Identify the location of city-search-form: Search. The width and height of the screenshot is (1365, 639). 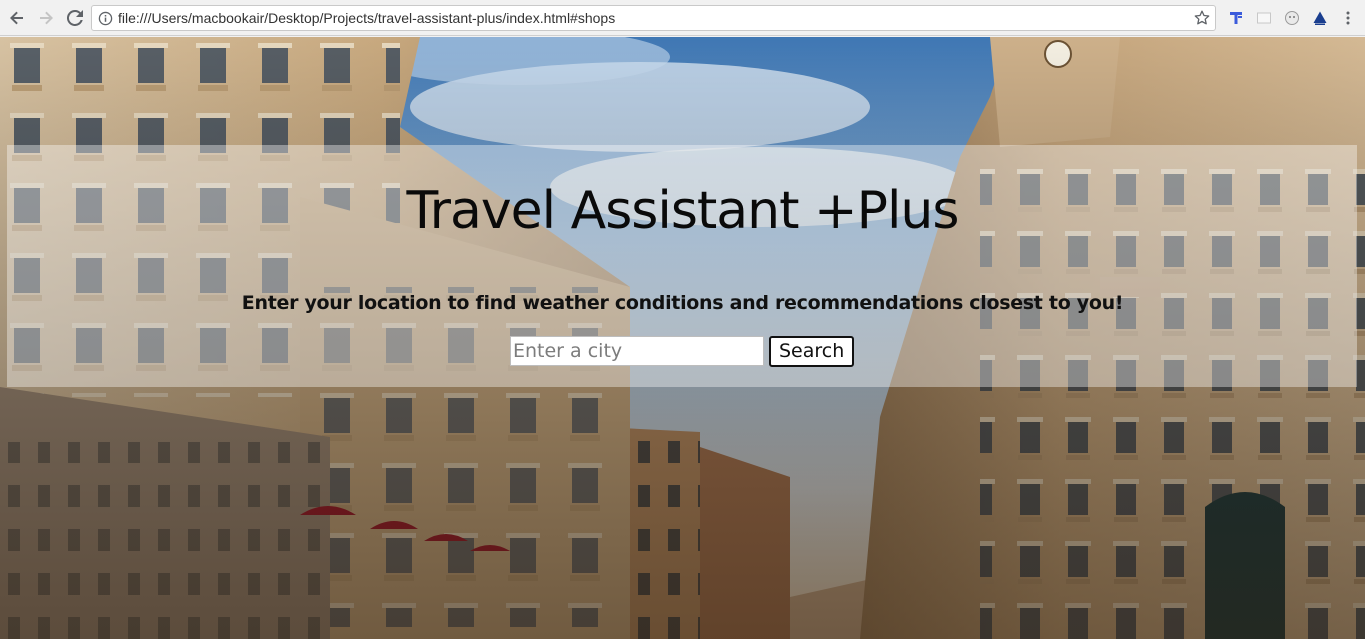
(682, 351).